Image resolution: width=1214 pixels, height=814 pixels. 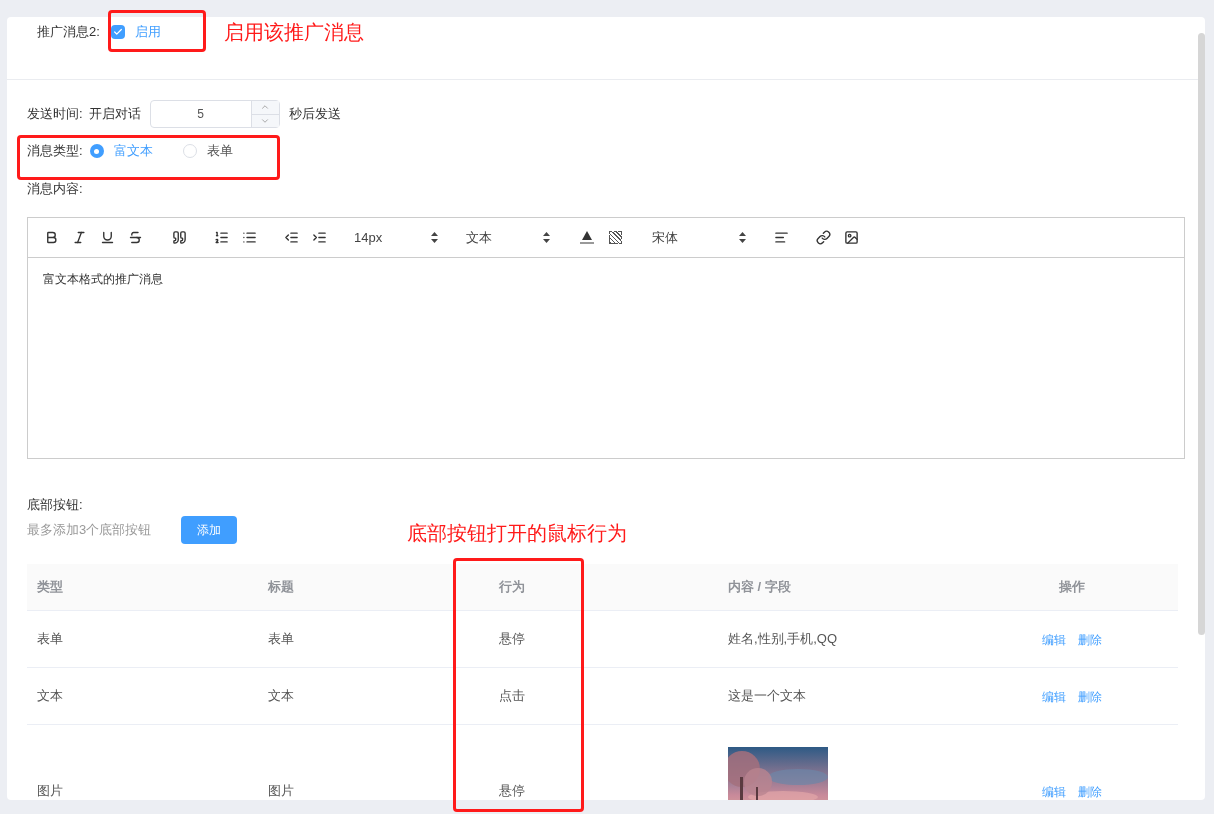 What do you see at coordinates (759, 587) in the screenshot?
I see `column-header: 内容 / 字段` at bounding box center [759, 587].